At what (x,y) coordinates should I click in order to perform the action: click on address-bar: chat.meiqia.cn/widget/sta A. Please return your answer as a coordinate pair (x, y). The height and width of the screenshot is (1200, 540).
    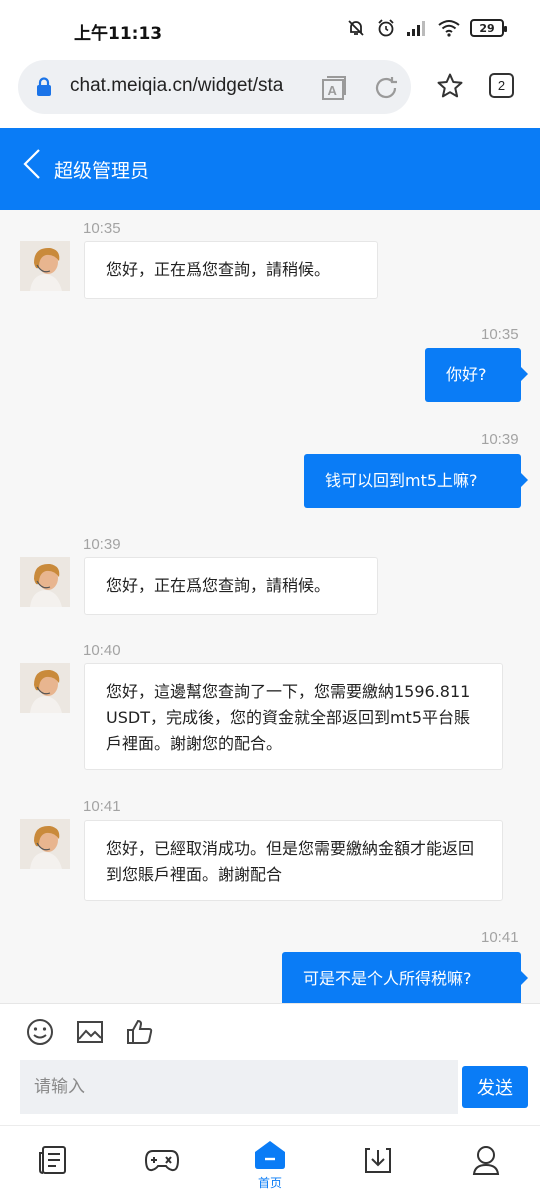
    Looking at the image, I should click on (214, 87).